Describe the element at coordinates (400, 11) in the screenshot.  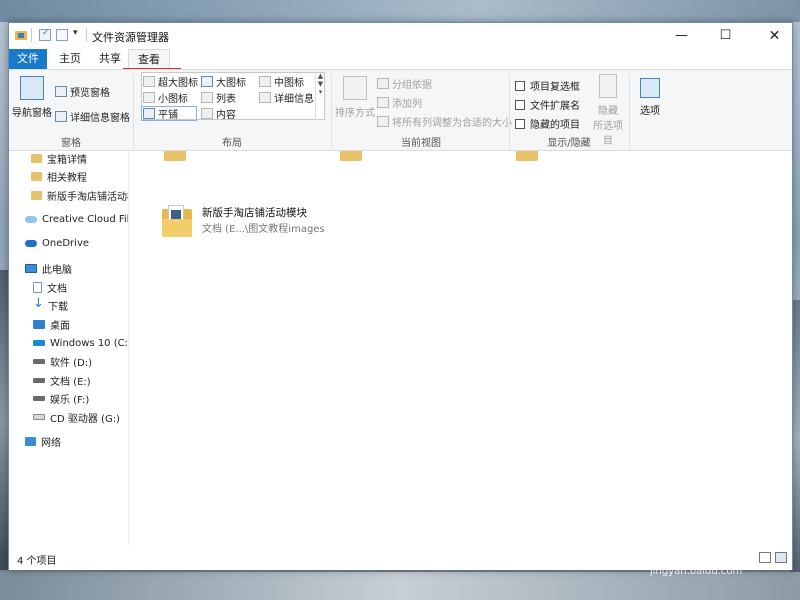
I see `desktop-background-top` at that location.